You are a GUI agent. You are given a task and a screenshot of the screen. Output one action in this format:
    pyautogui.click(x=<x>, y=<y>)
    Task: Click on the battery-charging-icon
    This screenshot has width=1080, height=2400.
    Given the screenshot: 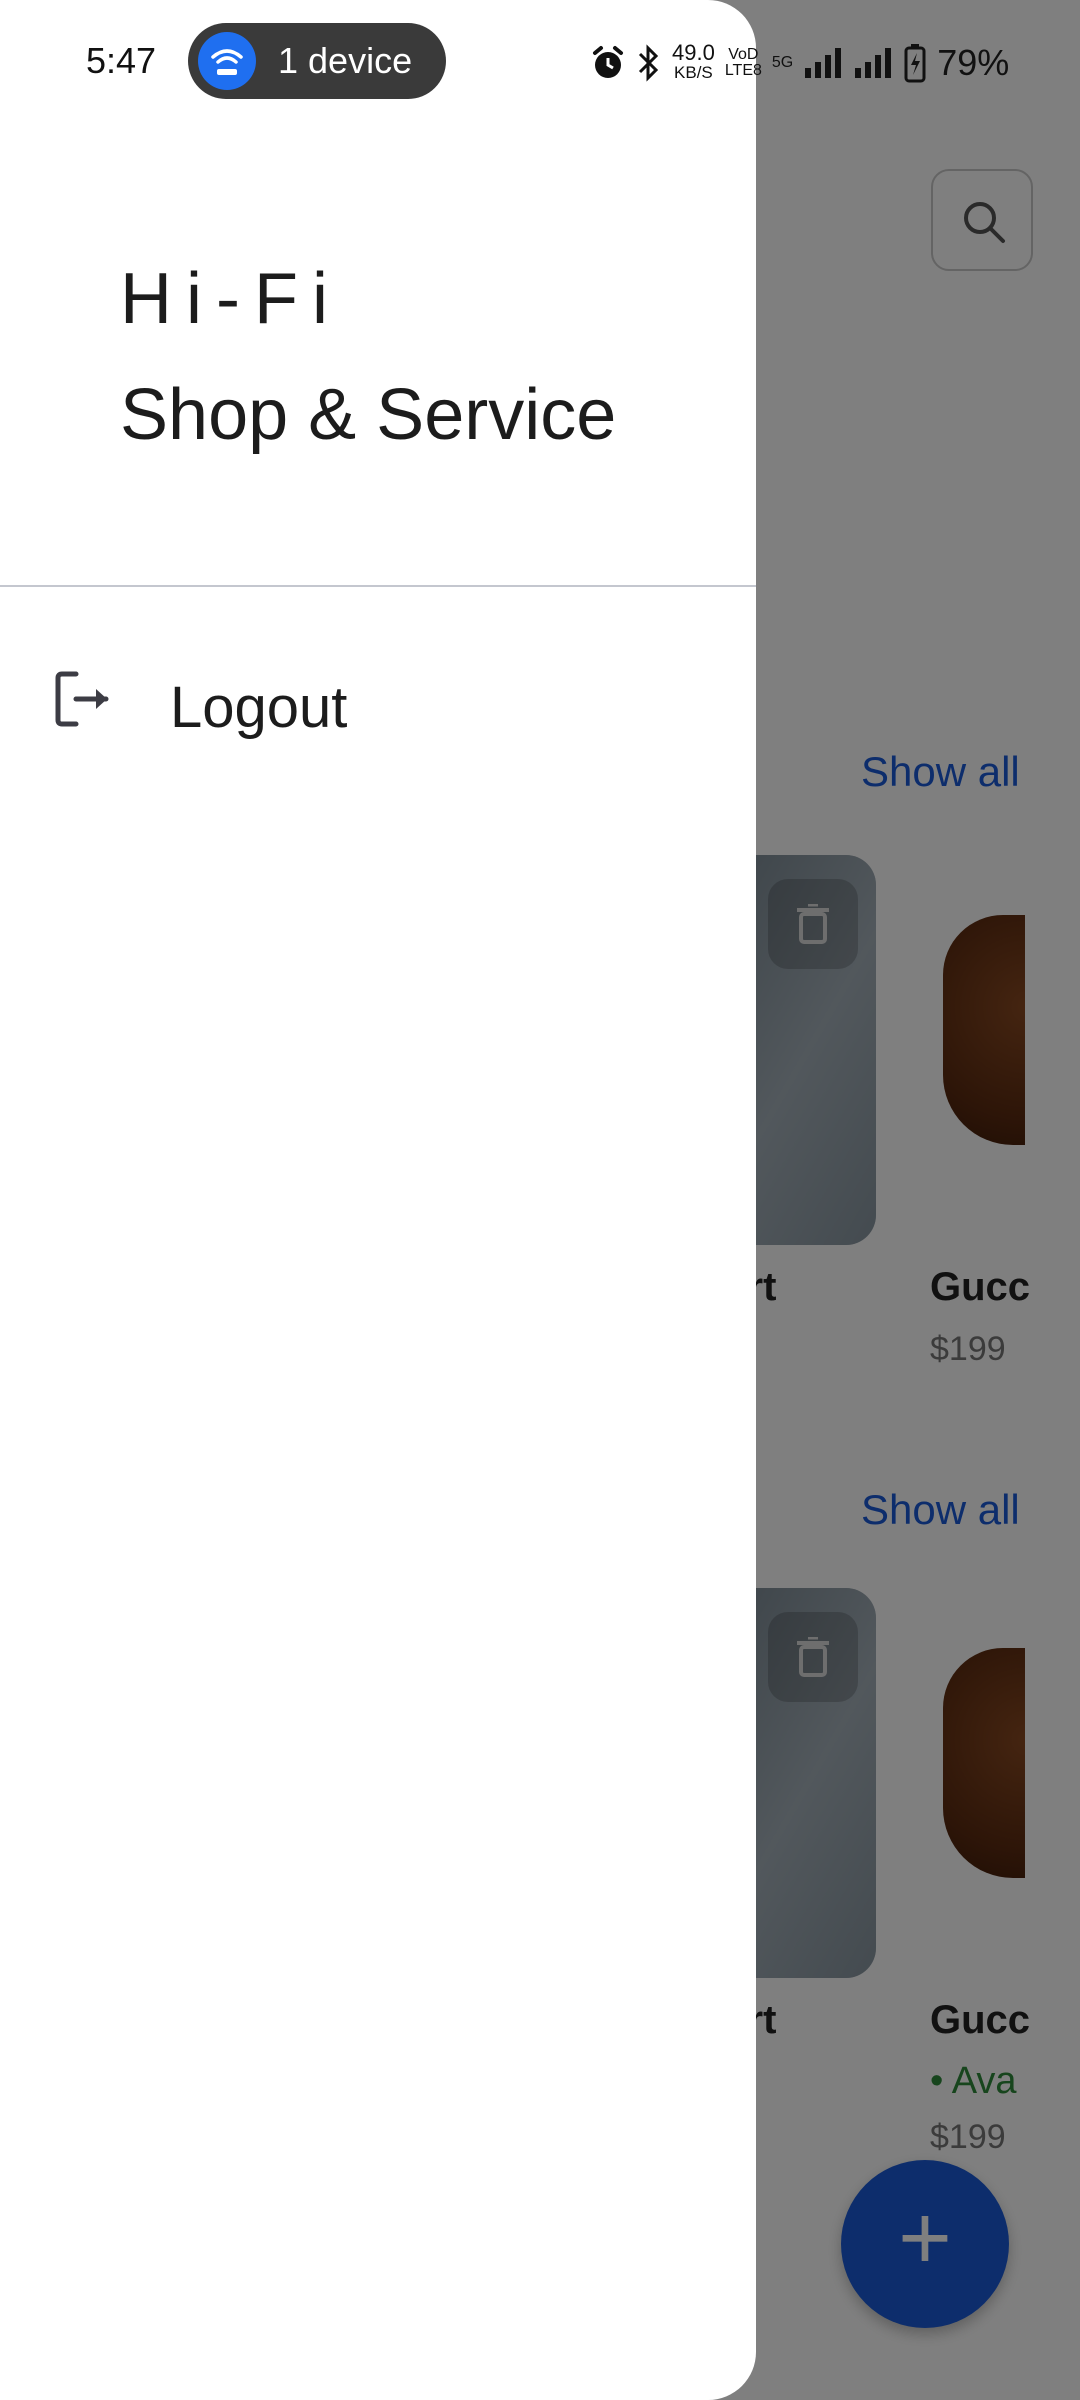 What is the action you would take?
    pyautogui.click(x=915, y=63)
    